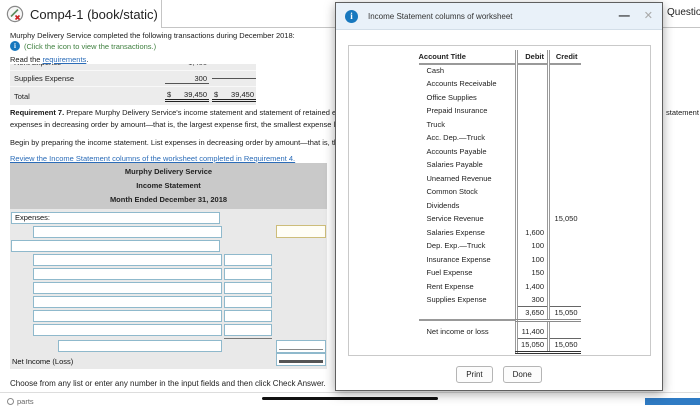 This screenshot has width=700, height=406. Describe the element at coordinates (133, 67) in the screenshot. I see `clipped-table-row: Rent Expense 1,400` at that location.